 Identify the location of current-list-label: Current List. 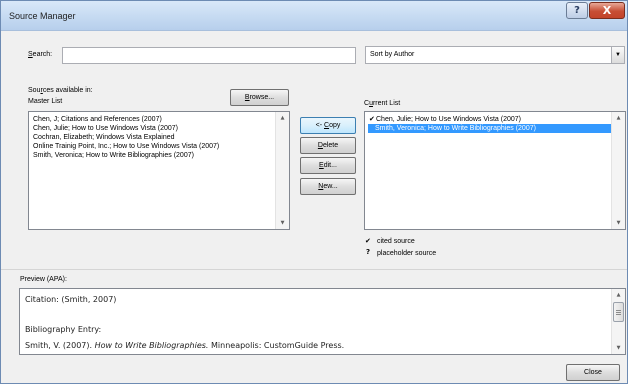
(382, 103).